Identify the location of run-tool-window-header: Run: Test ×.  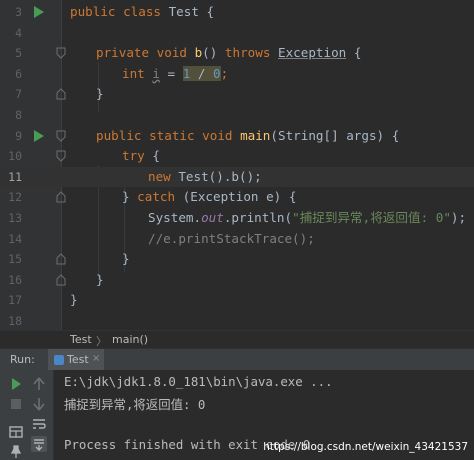
(237, 359).